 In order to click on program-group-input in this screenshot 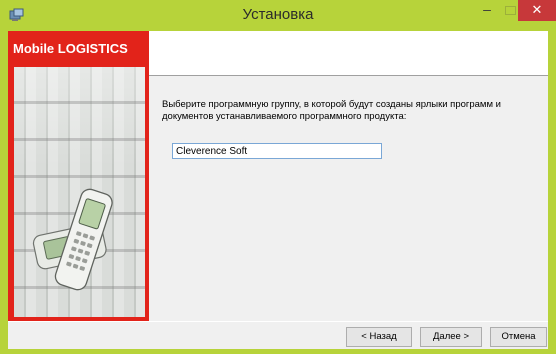, I will do `click(277, 151)`.